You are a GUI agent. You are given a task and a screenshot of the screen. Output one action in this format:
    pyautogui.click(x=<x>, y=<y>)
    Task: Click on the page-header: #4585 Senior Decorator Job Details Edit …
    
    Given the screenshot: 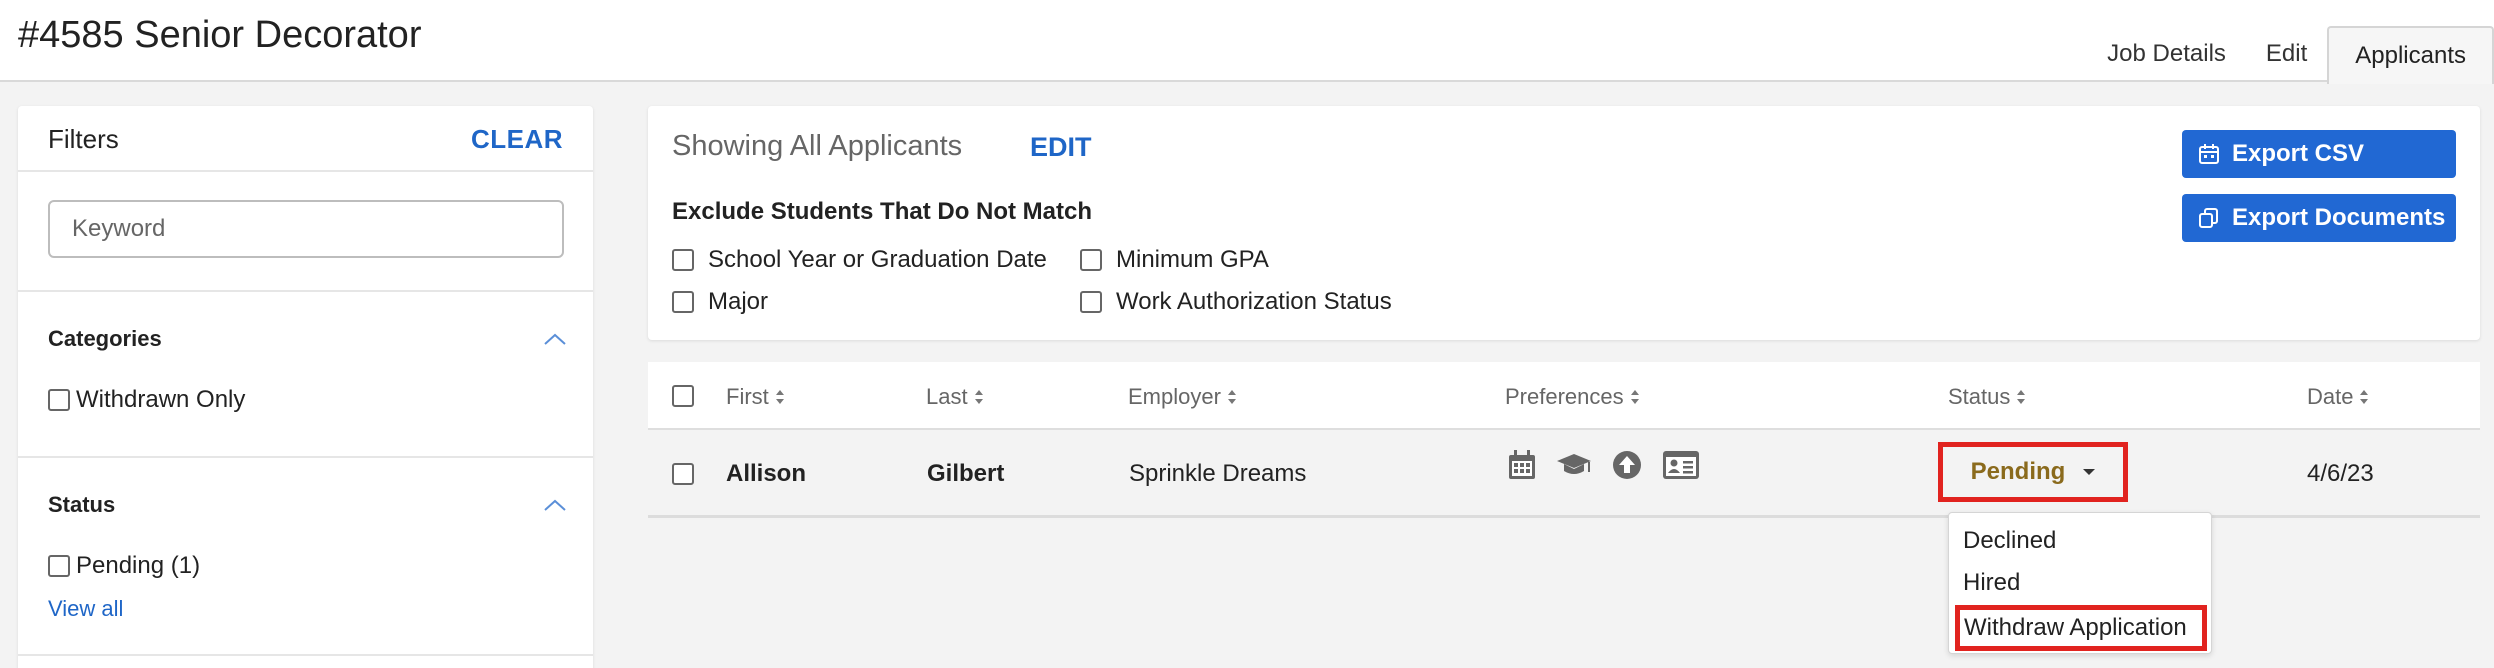 What is the action you would take?
    pyautogui.click(x=1247, y=42)
    